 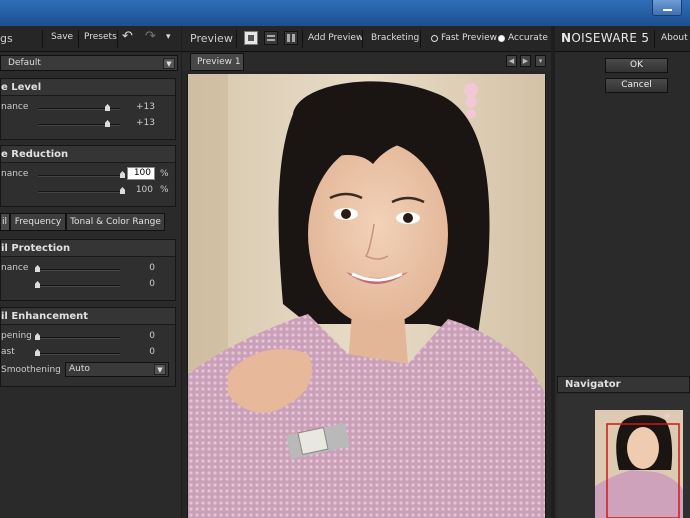 What do you see at coordinates (16, 336) in the screenshot?
I see `slider-label: pening` at bounding box center [16, 336].